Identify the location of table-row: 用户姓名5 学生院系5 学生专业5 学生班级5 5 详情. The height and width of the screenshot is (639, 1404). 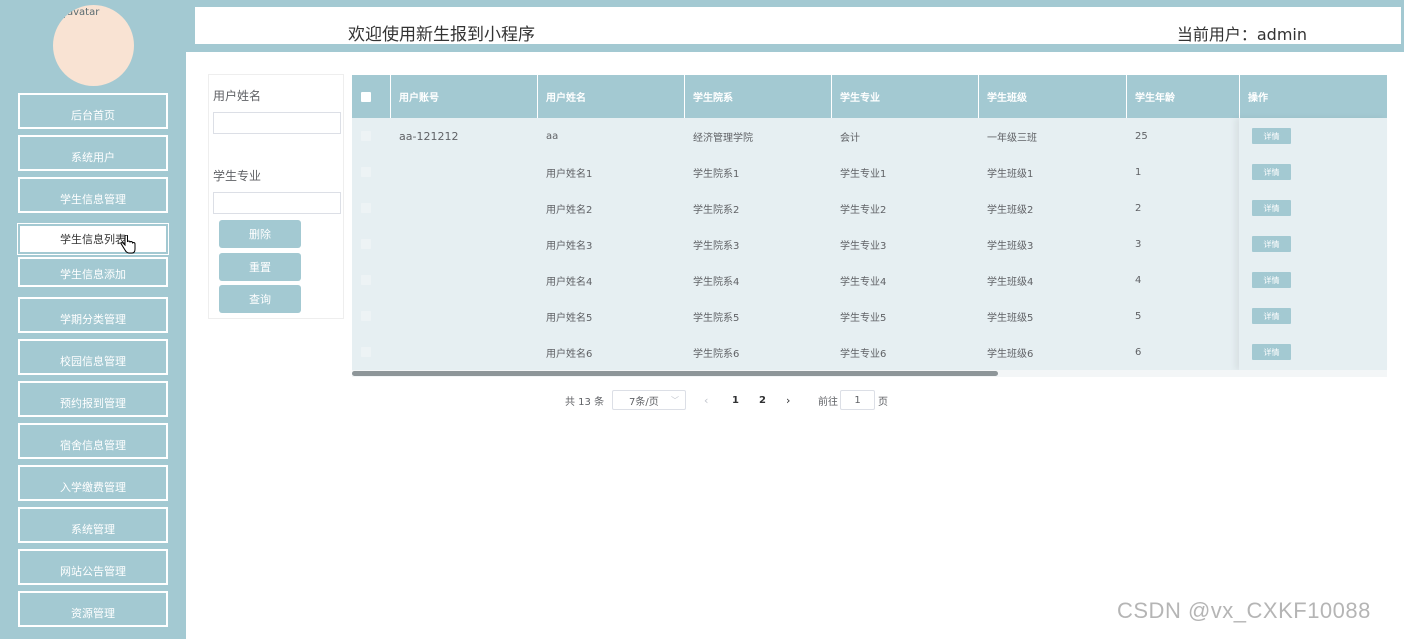
(869, 316).